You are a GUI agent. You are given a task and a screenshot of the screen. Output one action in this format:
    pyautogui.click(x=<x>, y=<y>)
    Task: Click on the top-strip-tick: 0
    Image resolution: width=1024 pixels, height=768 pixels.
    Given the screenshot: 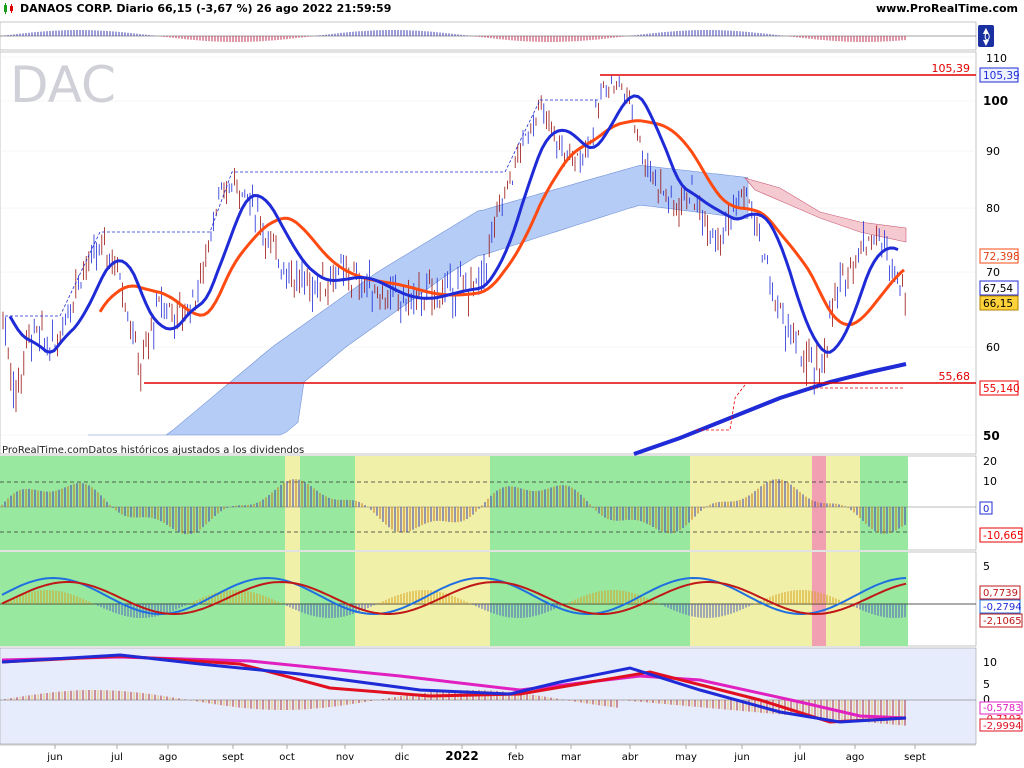 What is the action you would take?
    pyautogui.click(x=987, y=37)
    